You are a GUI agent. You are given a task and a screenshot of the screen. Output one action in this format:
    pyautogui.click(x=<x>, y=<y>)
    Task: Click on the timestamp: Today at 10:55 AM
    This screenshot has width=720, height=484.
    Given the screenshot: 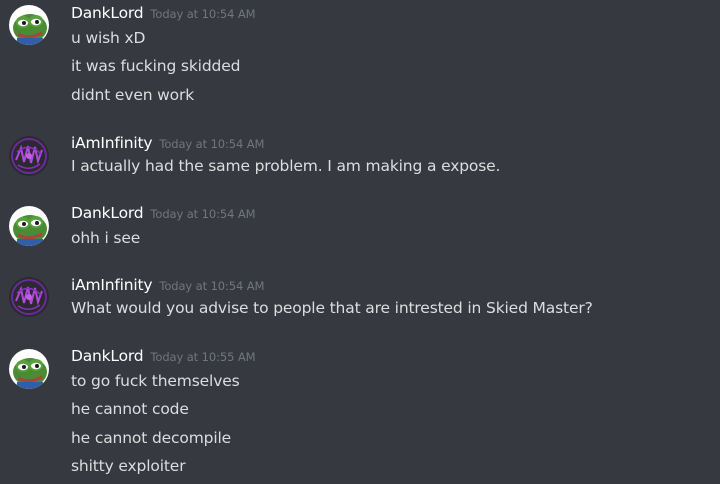 What is the action you would take?
    pyautogui.click(x=203, y=357)
    